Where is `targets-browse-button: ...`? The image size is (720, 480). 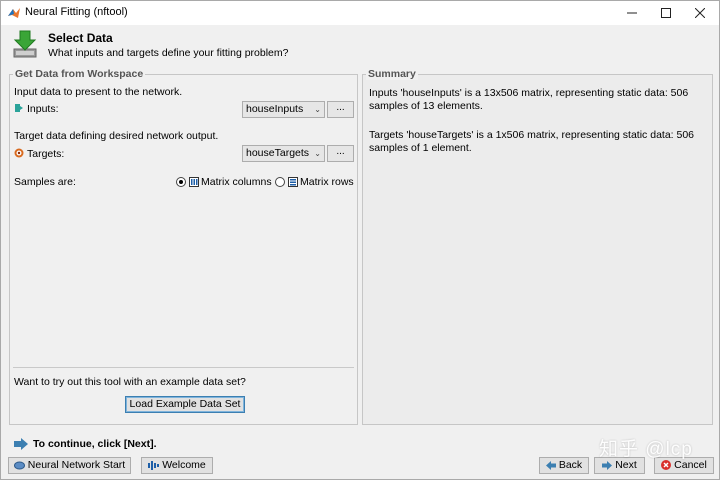
targets-browse-button: ... is located at coordinates (340, 153).